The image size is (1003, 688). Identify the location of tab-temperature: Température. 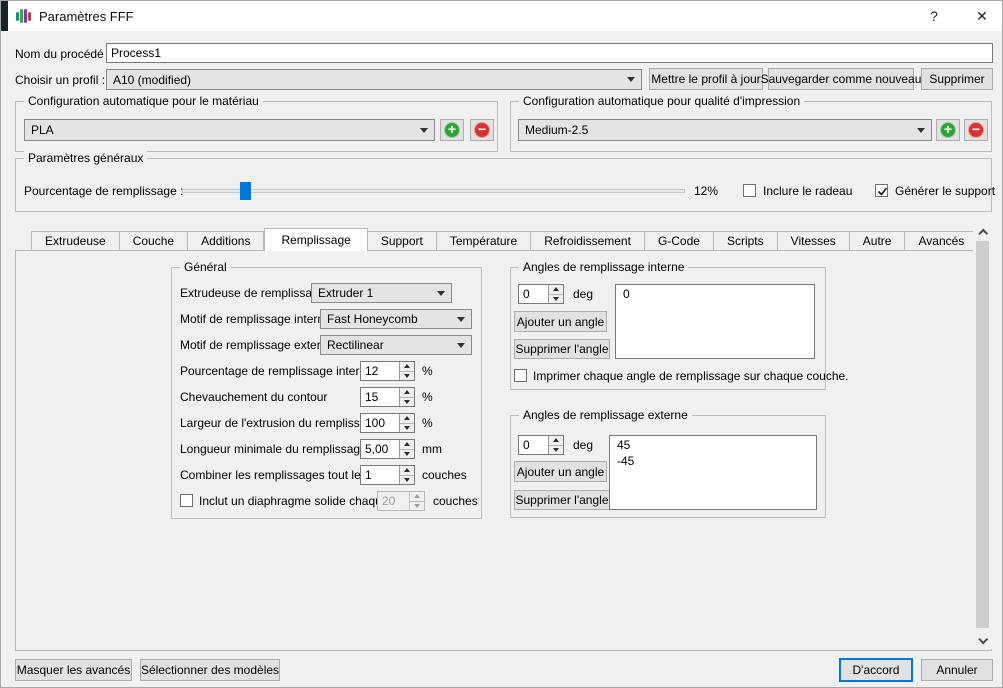
(484, 241).